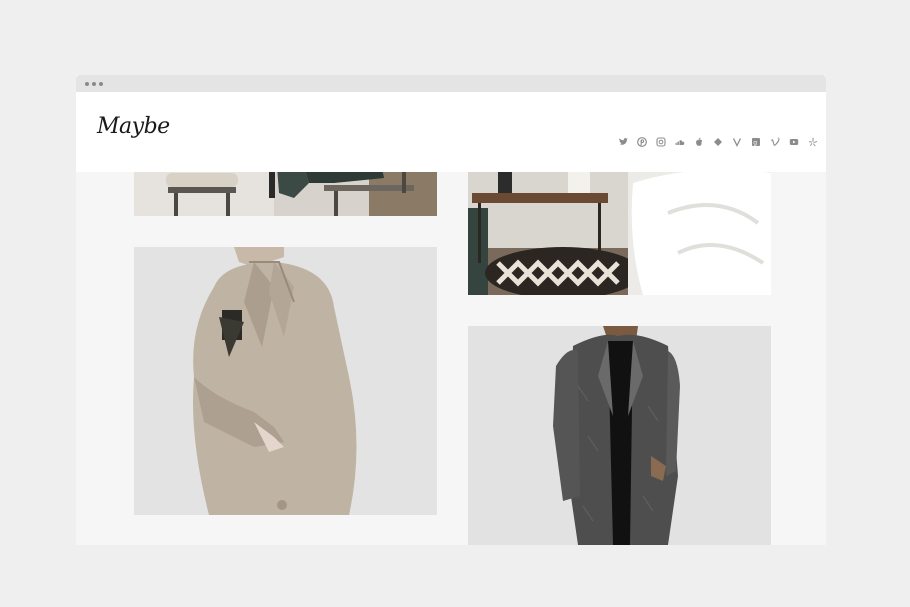  I want to click on vimeo-icon, so click(775, 142).